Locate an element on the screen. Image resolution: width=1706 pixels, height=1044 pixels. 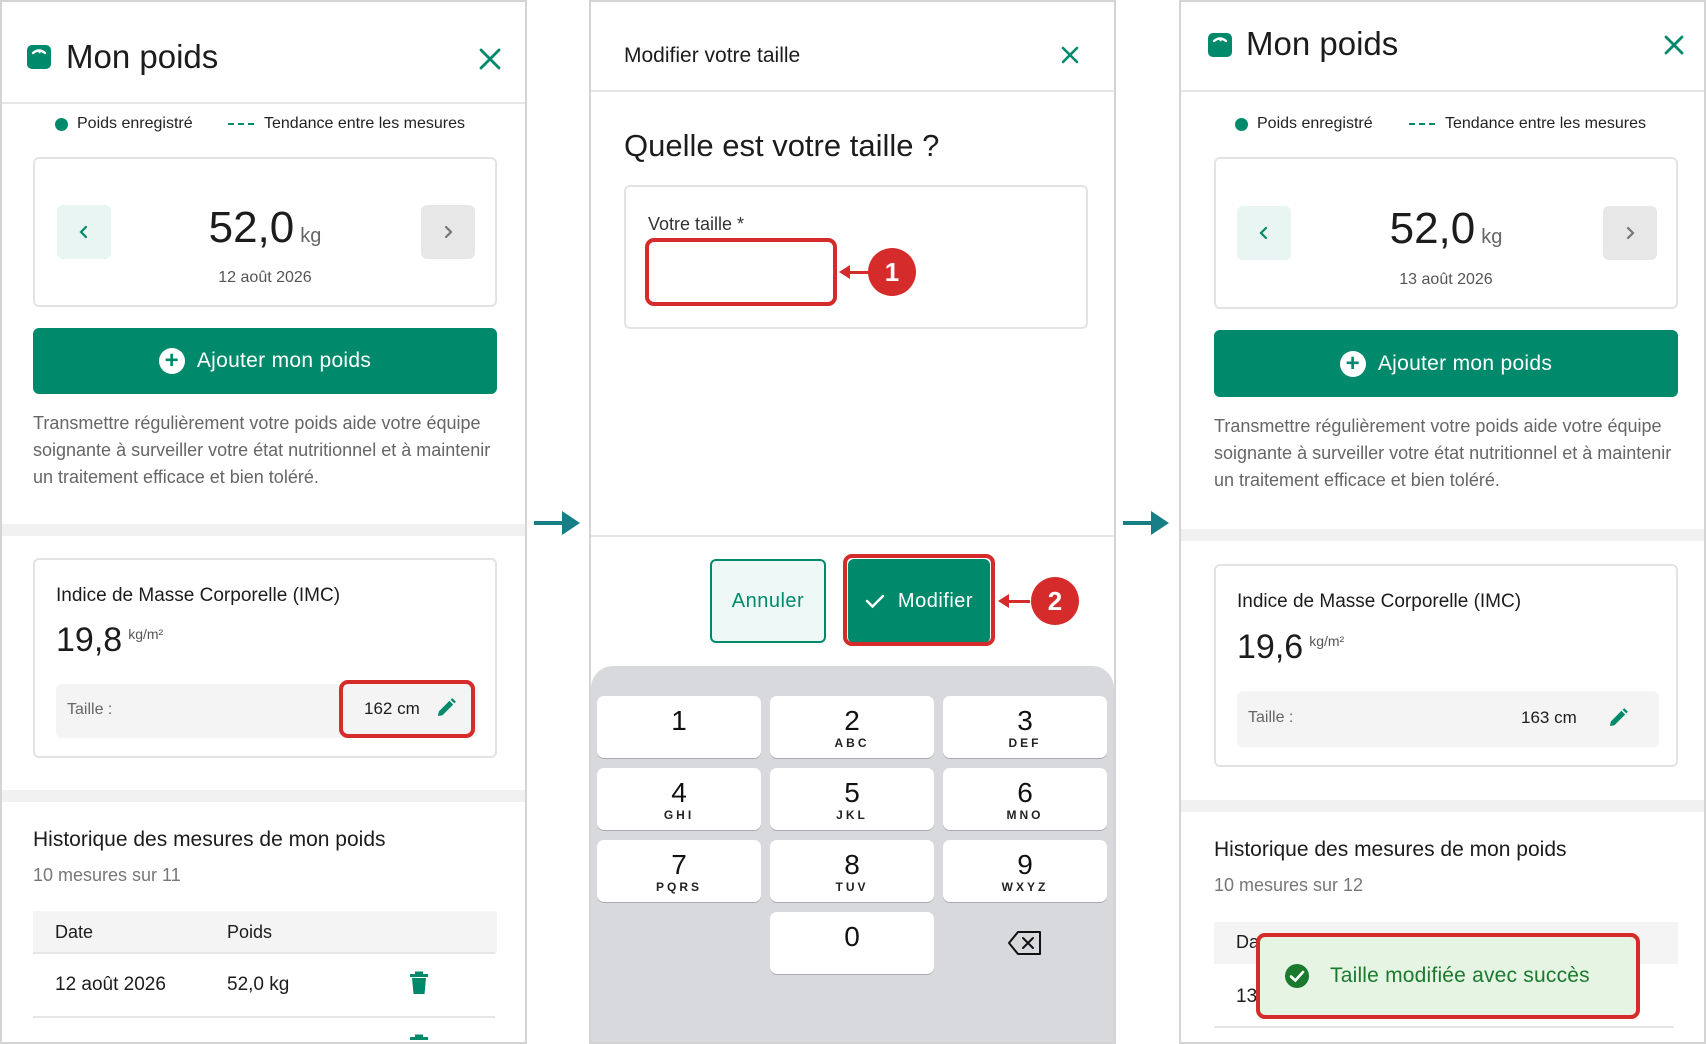
cancel-button: Annuler is located at coordinates (768, 601).